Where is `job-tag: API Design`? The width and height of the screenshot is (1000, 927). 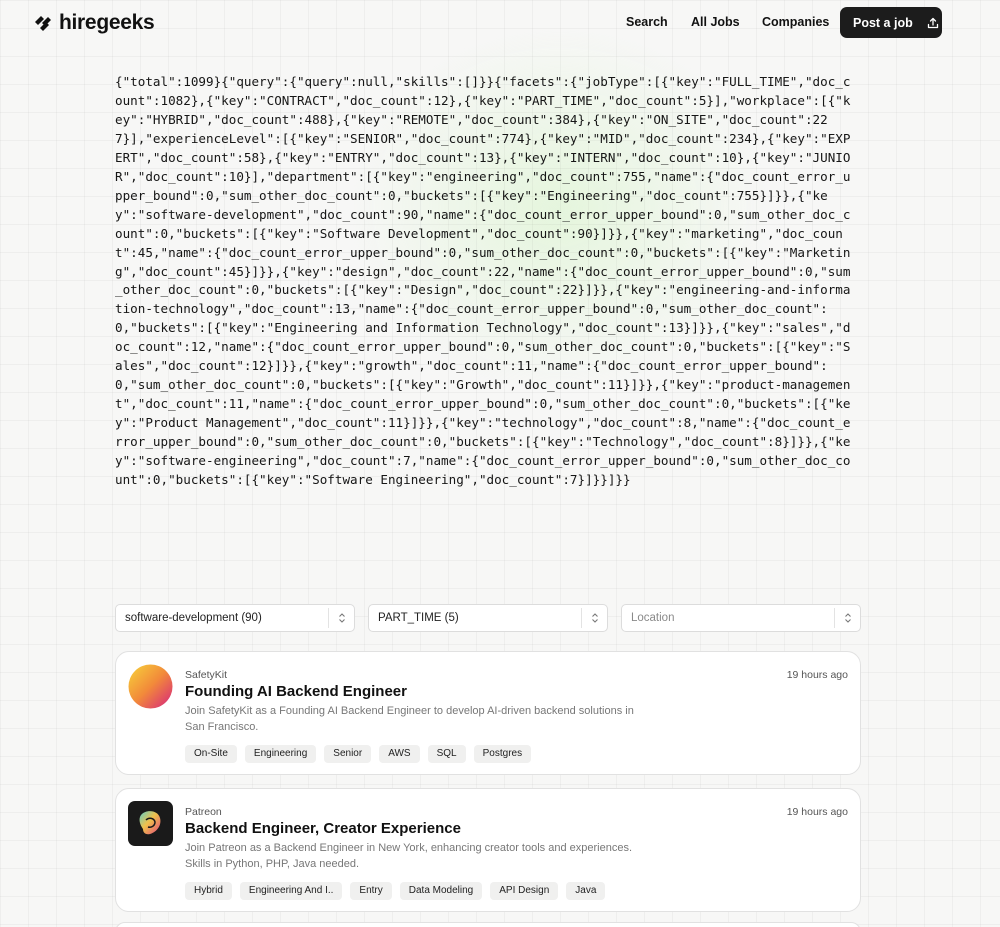
job-tag: API Design is located at coordinates (524, 891).